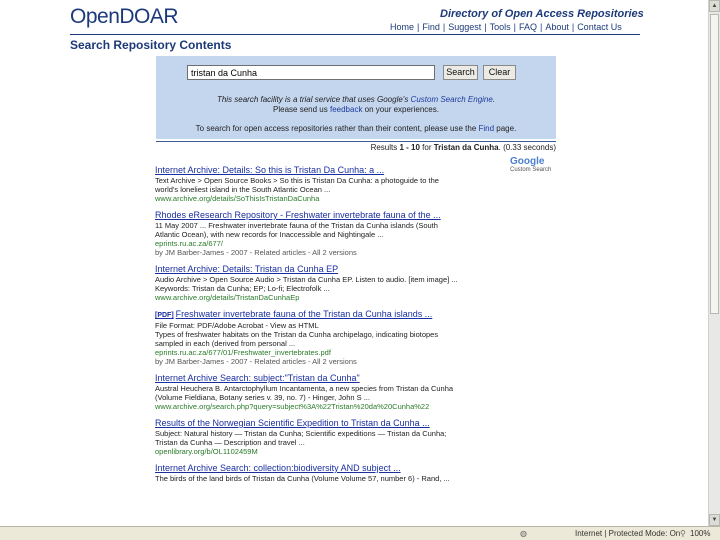 The height and width of the screenshot is (540, 720). Describe the element at coordinates (149, 16) in the screenshot. I see `logo-doar-text: DOAR` at that location.